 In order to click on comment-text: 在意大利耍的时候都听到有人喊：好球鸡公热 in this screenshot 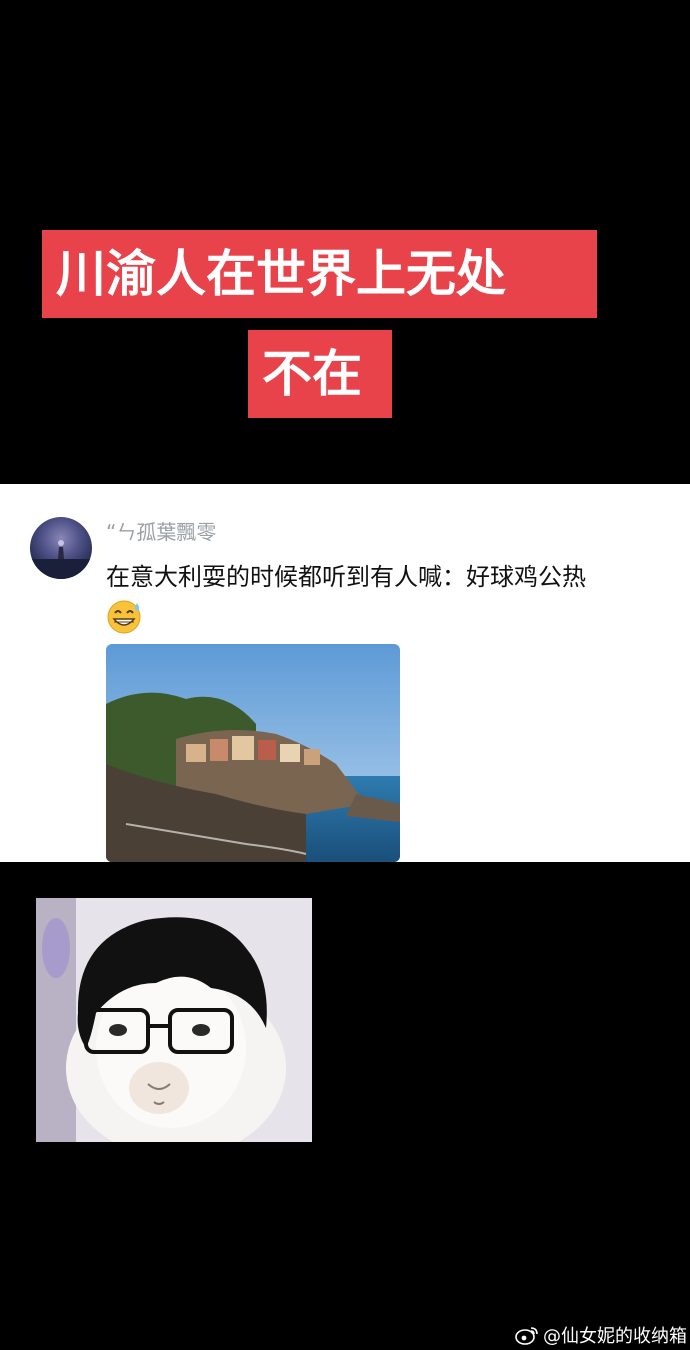, I will do `click(346, 577)`.